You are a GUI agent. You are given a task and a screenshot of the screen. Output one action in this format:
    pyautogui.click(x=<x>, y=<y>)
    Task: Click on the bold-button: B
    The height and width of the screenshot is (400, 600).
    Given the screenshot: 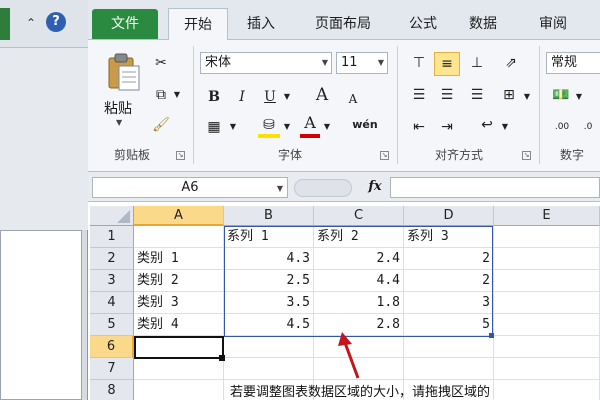 What is the action you would take?
    pyautogui.click(x=214, y=98)
    